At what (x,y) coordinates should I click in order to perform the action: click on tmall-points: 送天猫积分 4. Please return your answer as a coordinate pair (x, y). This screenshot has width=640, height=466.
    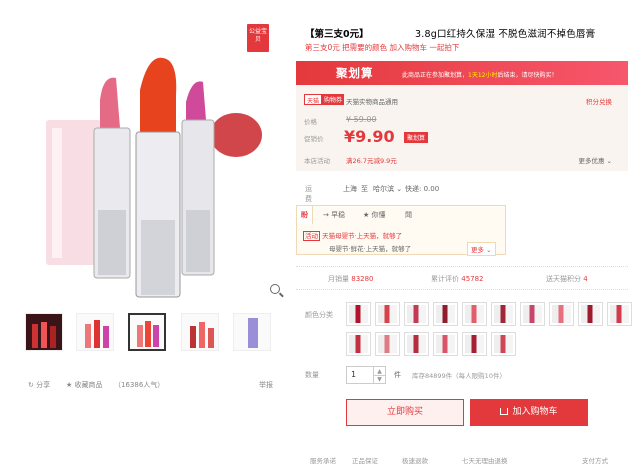
    Looking at the image, I should click on (567, 279).